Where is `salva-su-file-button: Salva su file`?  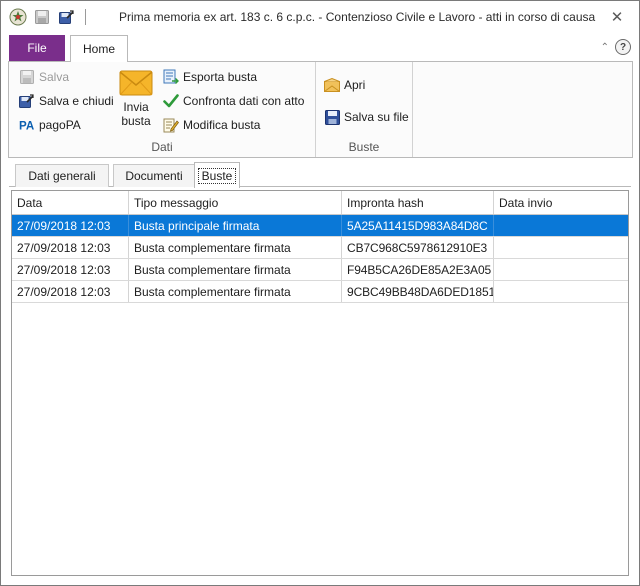
salva-su-file-button: Salva su file is located at coordinates (366, 117).